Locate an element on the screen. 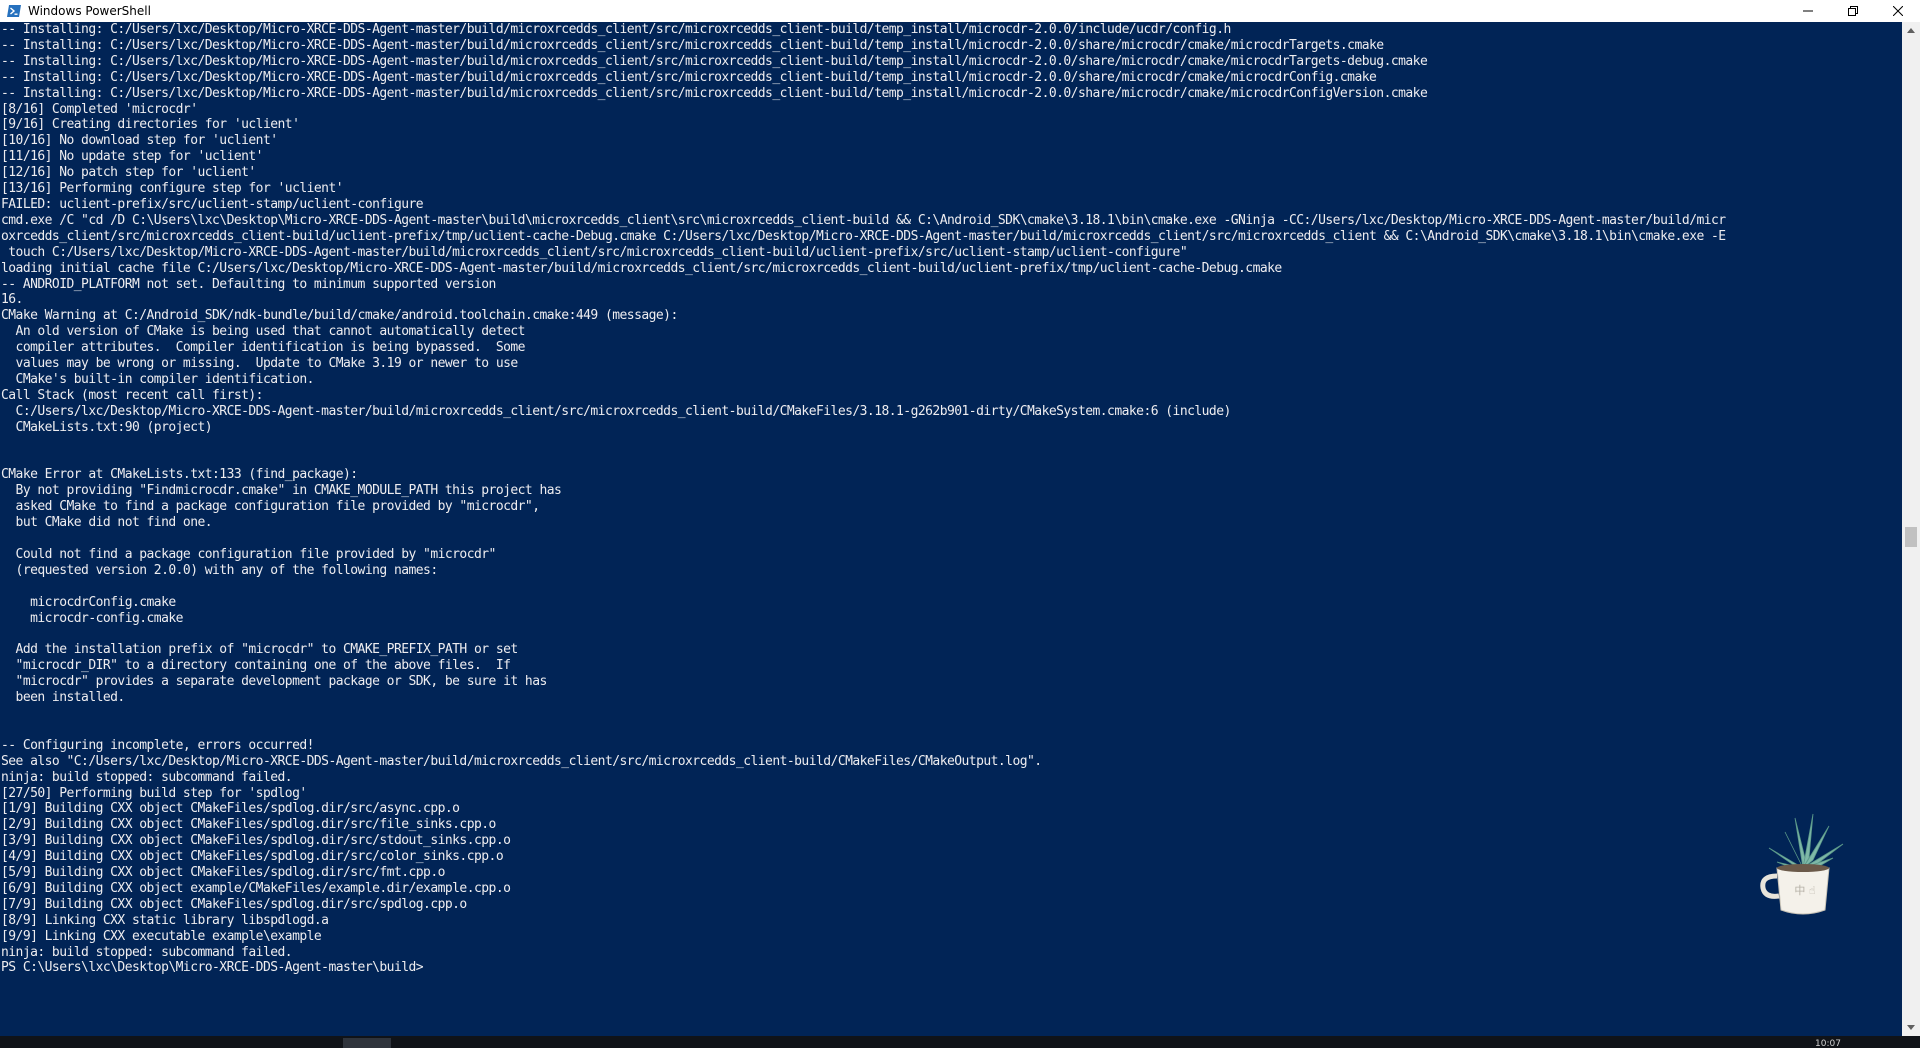  desktop-widget-plant-cup: 中 ☝ is located at coordinates (1803, 865).